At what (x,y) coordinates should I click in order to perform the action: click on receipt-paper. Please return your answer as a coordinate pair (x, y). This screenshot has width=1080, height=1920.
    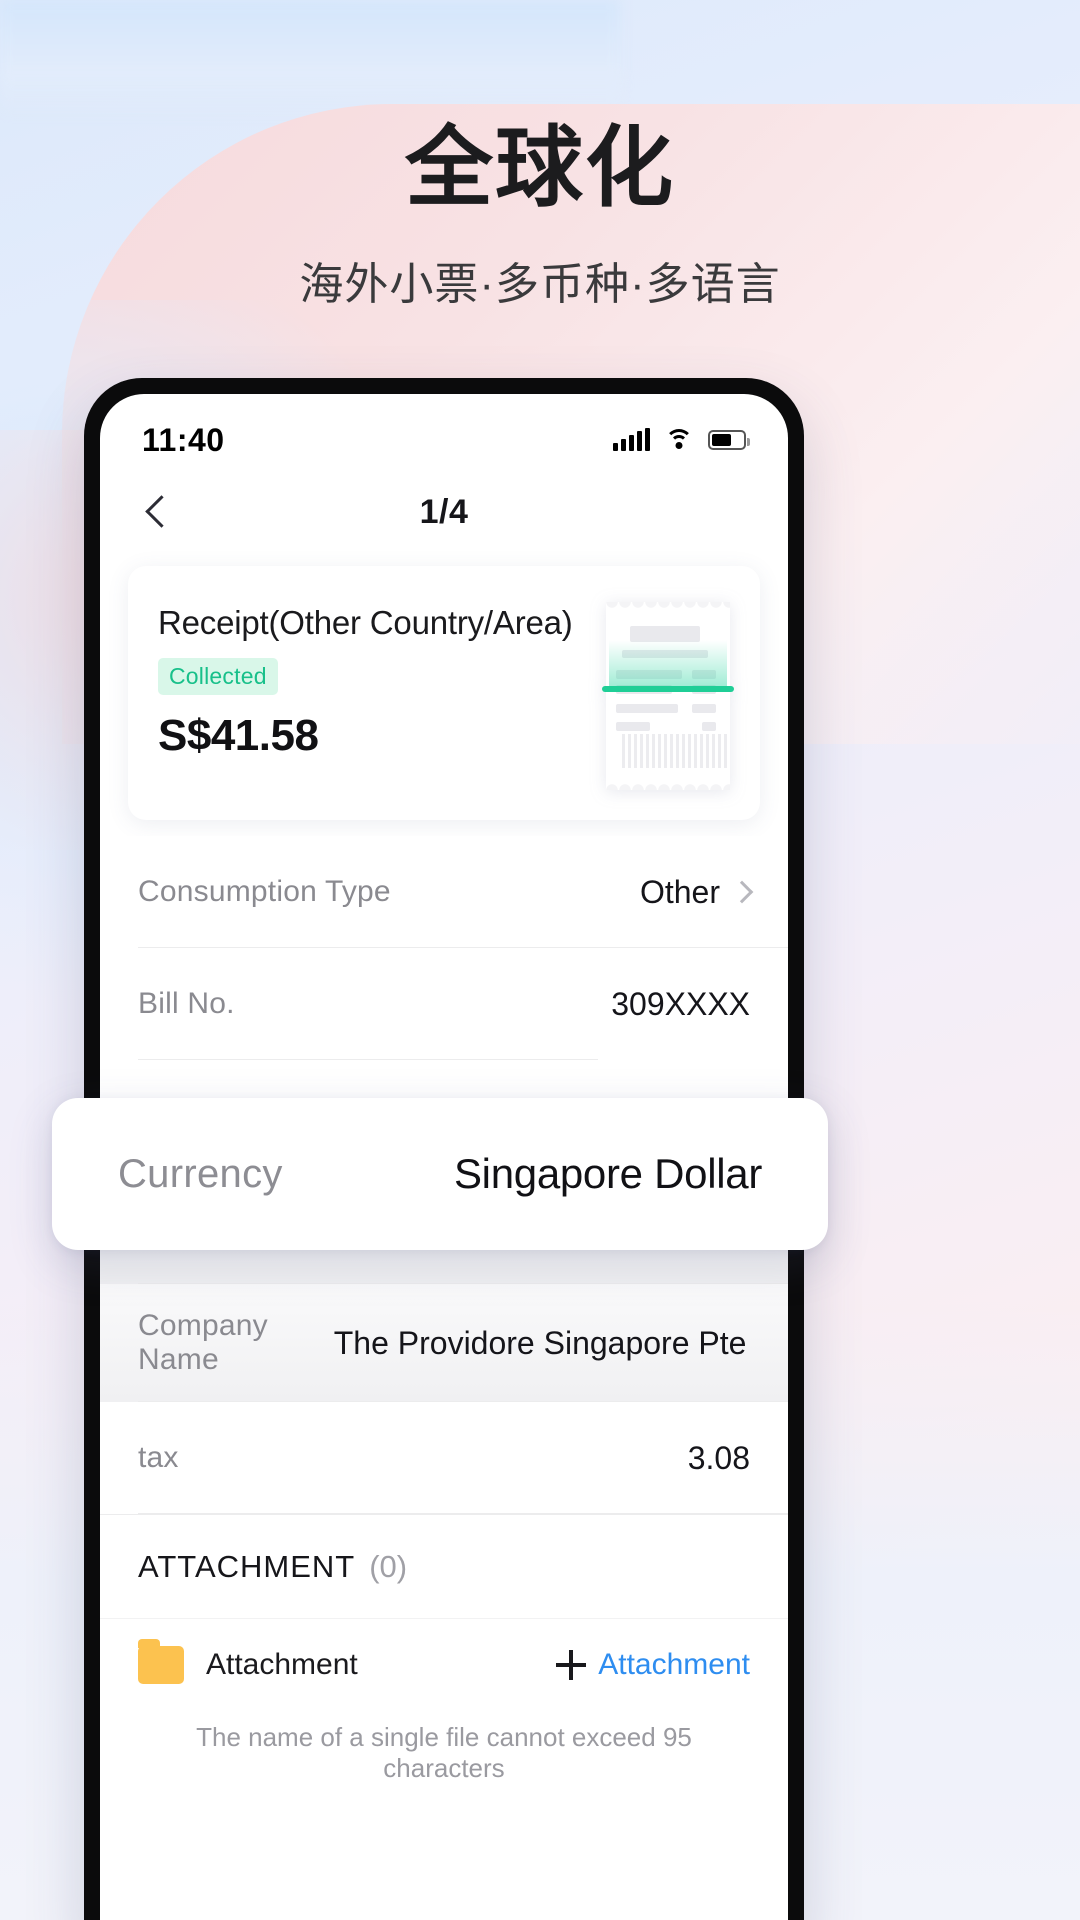
    Looking at the image, I should click on (668, 696).